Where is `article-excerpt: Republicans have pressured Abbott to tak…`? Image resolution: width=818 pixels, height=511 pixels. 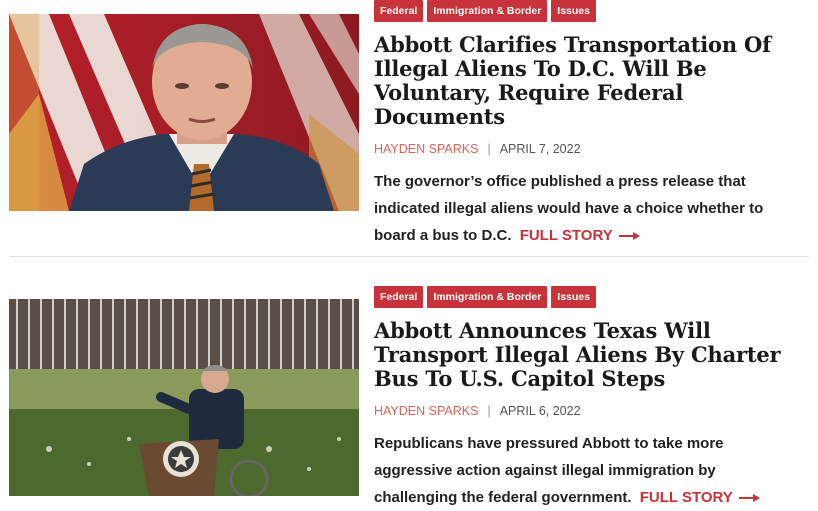 article-excerpt: Republicans have pressured Abbott to tak… is located at coordinates (584, 470).